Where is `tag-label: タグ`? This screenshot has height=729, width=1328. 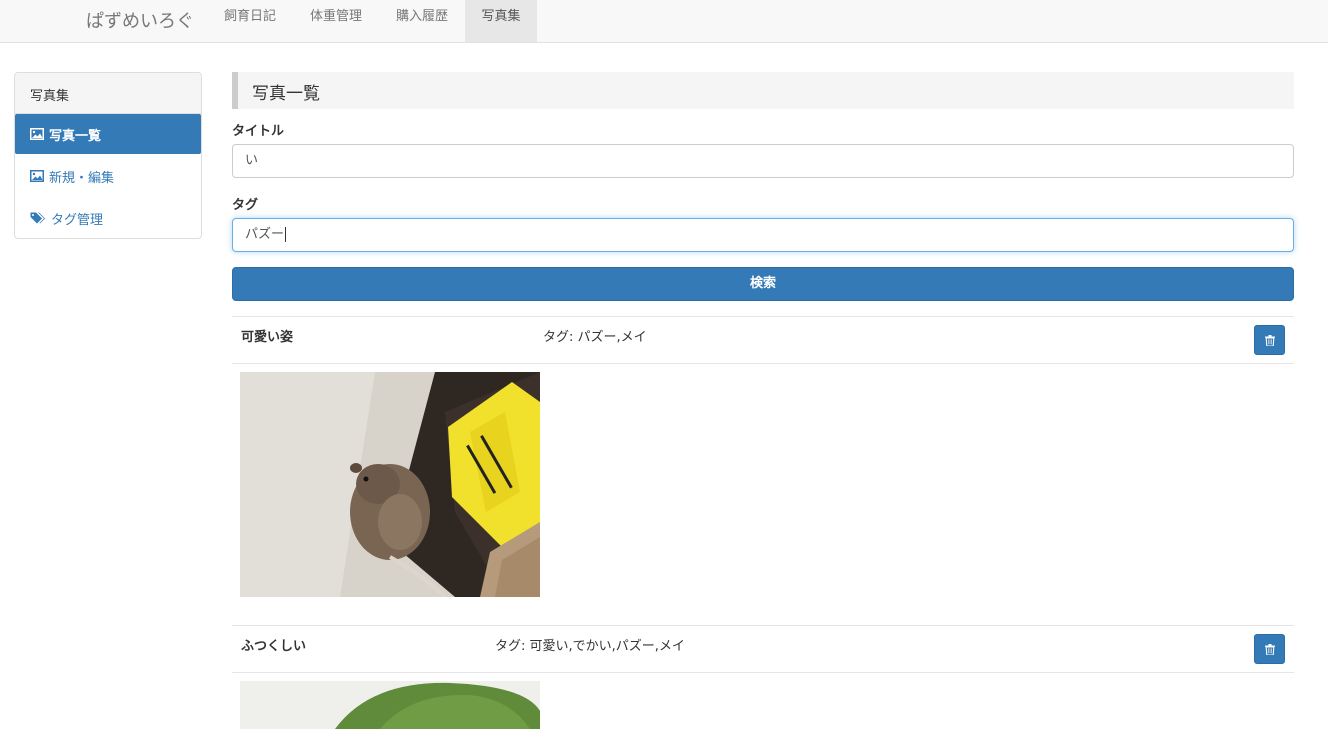 tag-label: タグ is located at coordinates (245, 205).